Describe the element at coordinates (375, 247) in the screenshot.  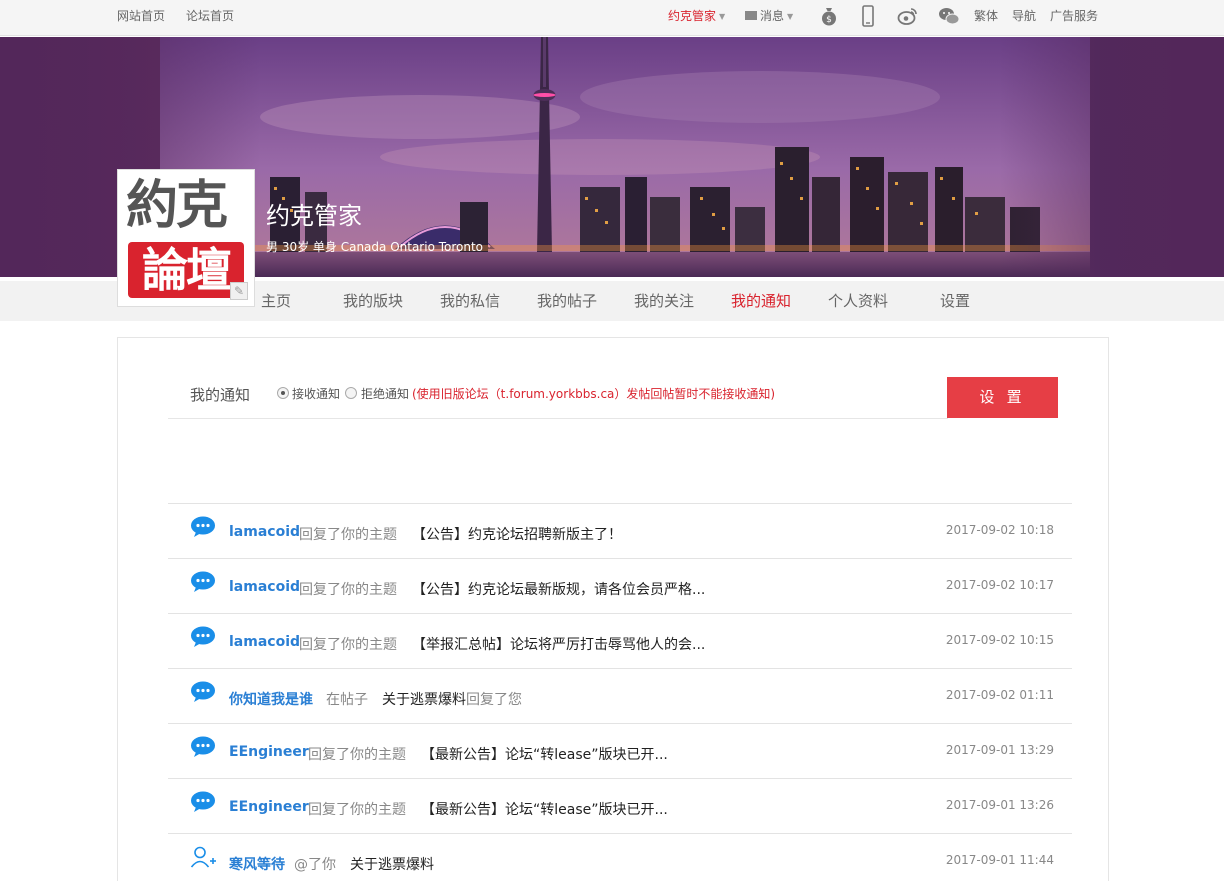
I see `user-info: 男 30岁 单身 Canada Ontario Toronto` at that location.